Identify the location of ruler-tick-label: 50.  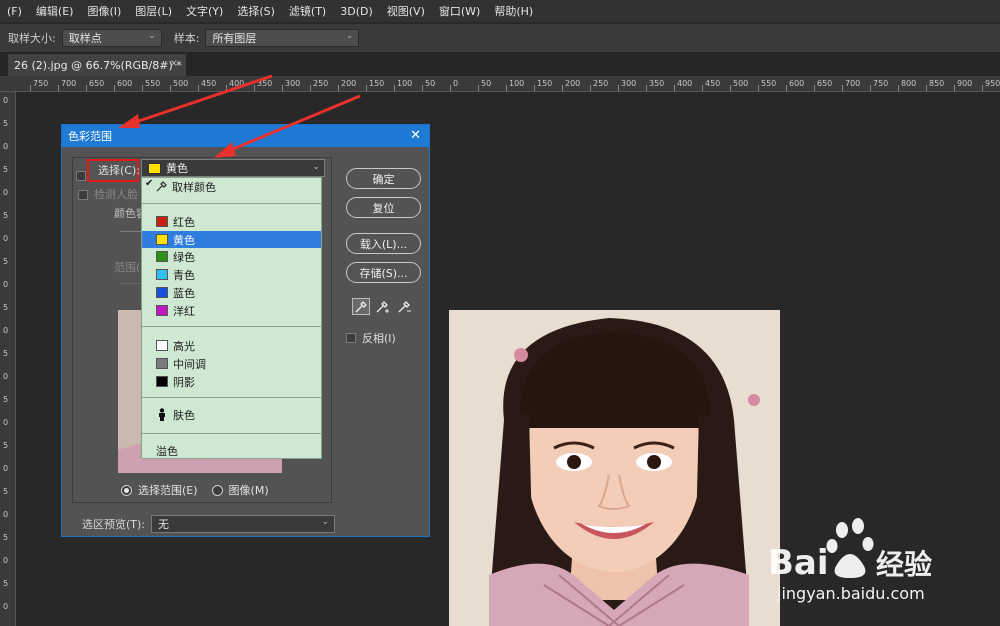
(430, 83).